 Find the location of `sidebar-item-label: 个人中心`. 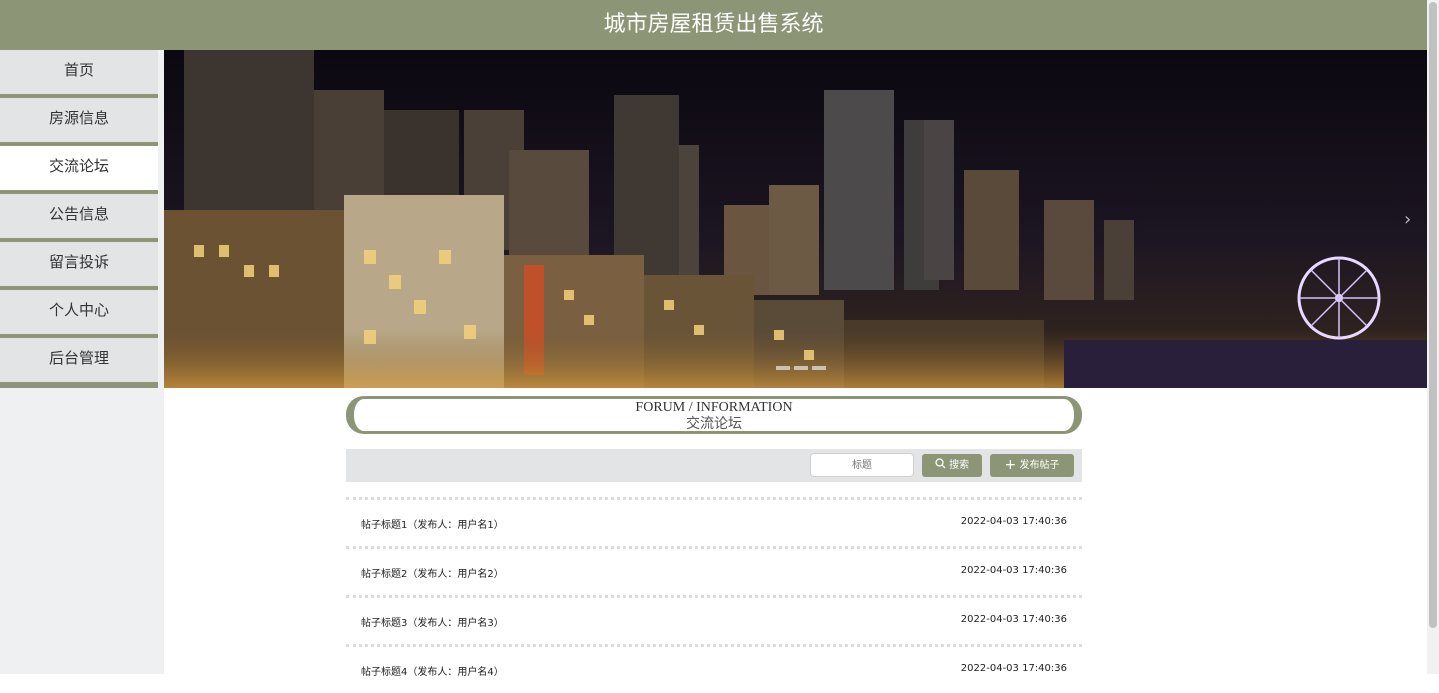

sidebar-item-label: 个人中心 is located at coordinates (78, 310).